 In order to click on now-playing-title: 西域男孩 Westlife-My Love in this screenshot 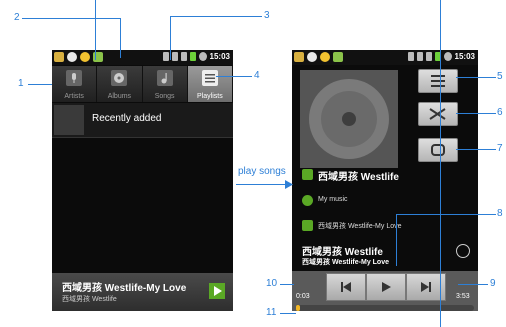, I will do `click(124, 288)`.